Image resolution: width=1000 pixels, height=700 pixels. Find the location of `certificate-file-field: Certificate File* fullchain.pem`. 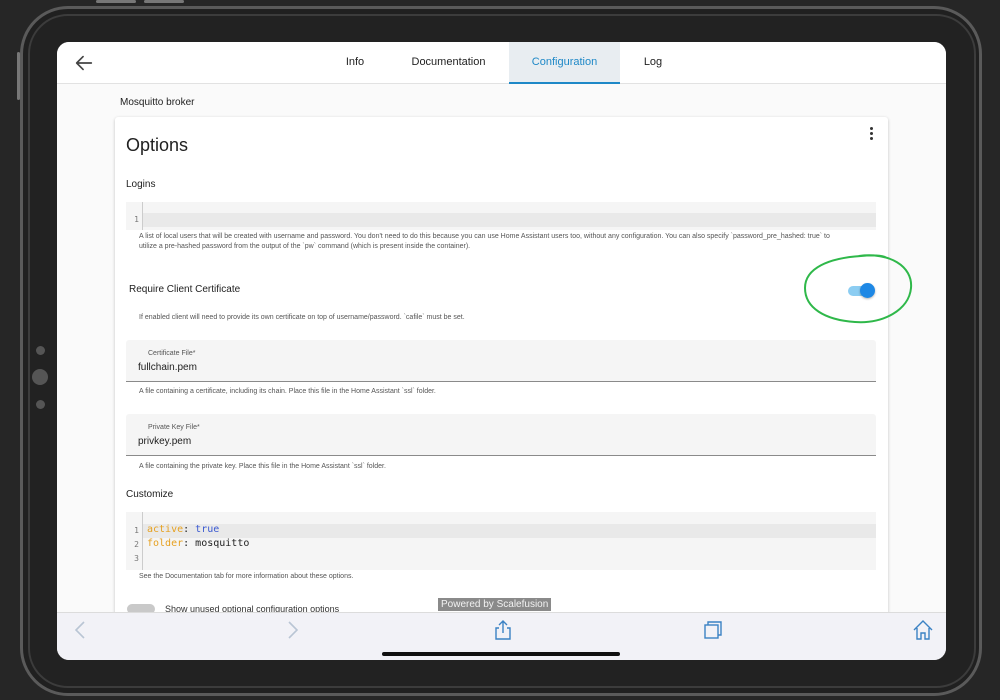

certificate-file-field: Certificate File* fullchain.pem is located at coordinates (501, 361).